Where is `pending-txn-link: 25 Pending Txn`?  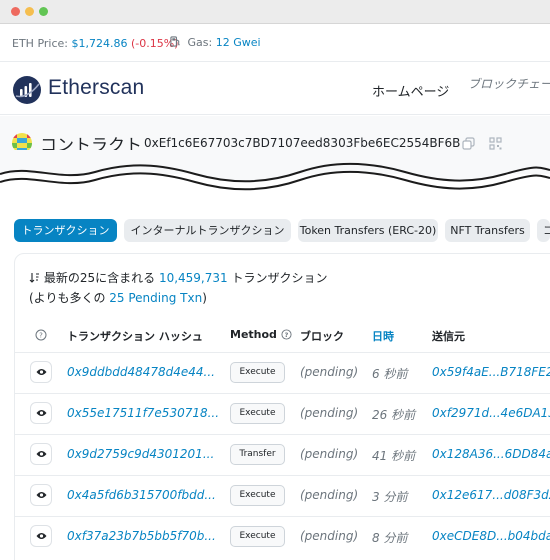 pending-txn-link: 25 Pending Txn is located at coordinates (155, 298).